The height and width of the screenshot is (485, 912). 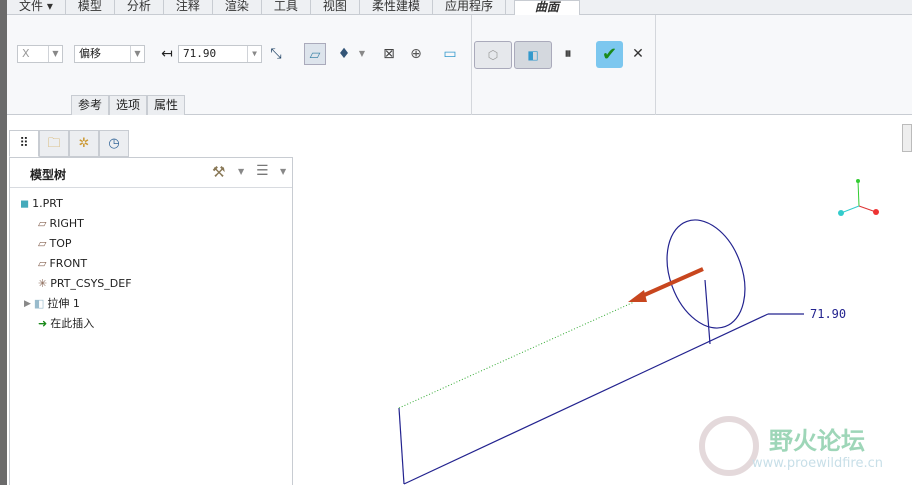 I want to click on tree-item-insert-here: ➜ 在此插入, so click(x=66, y=324).